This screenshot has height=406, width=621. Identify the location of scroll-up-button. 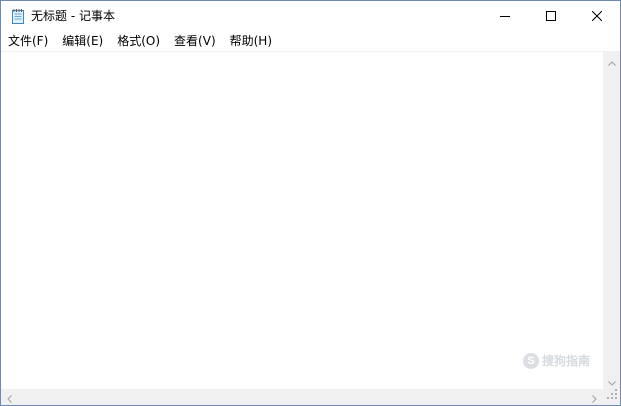
(611, 60).